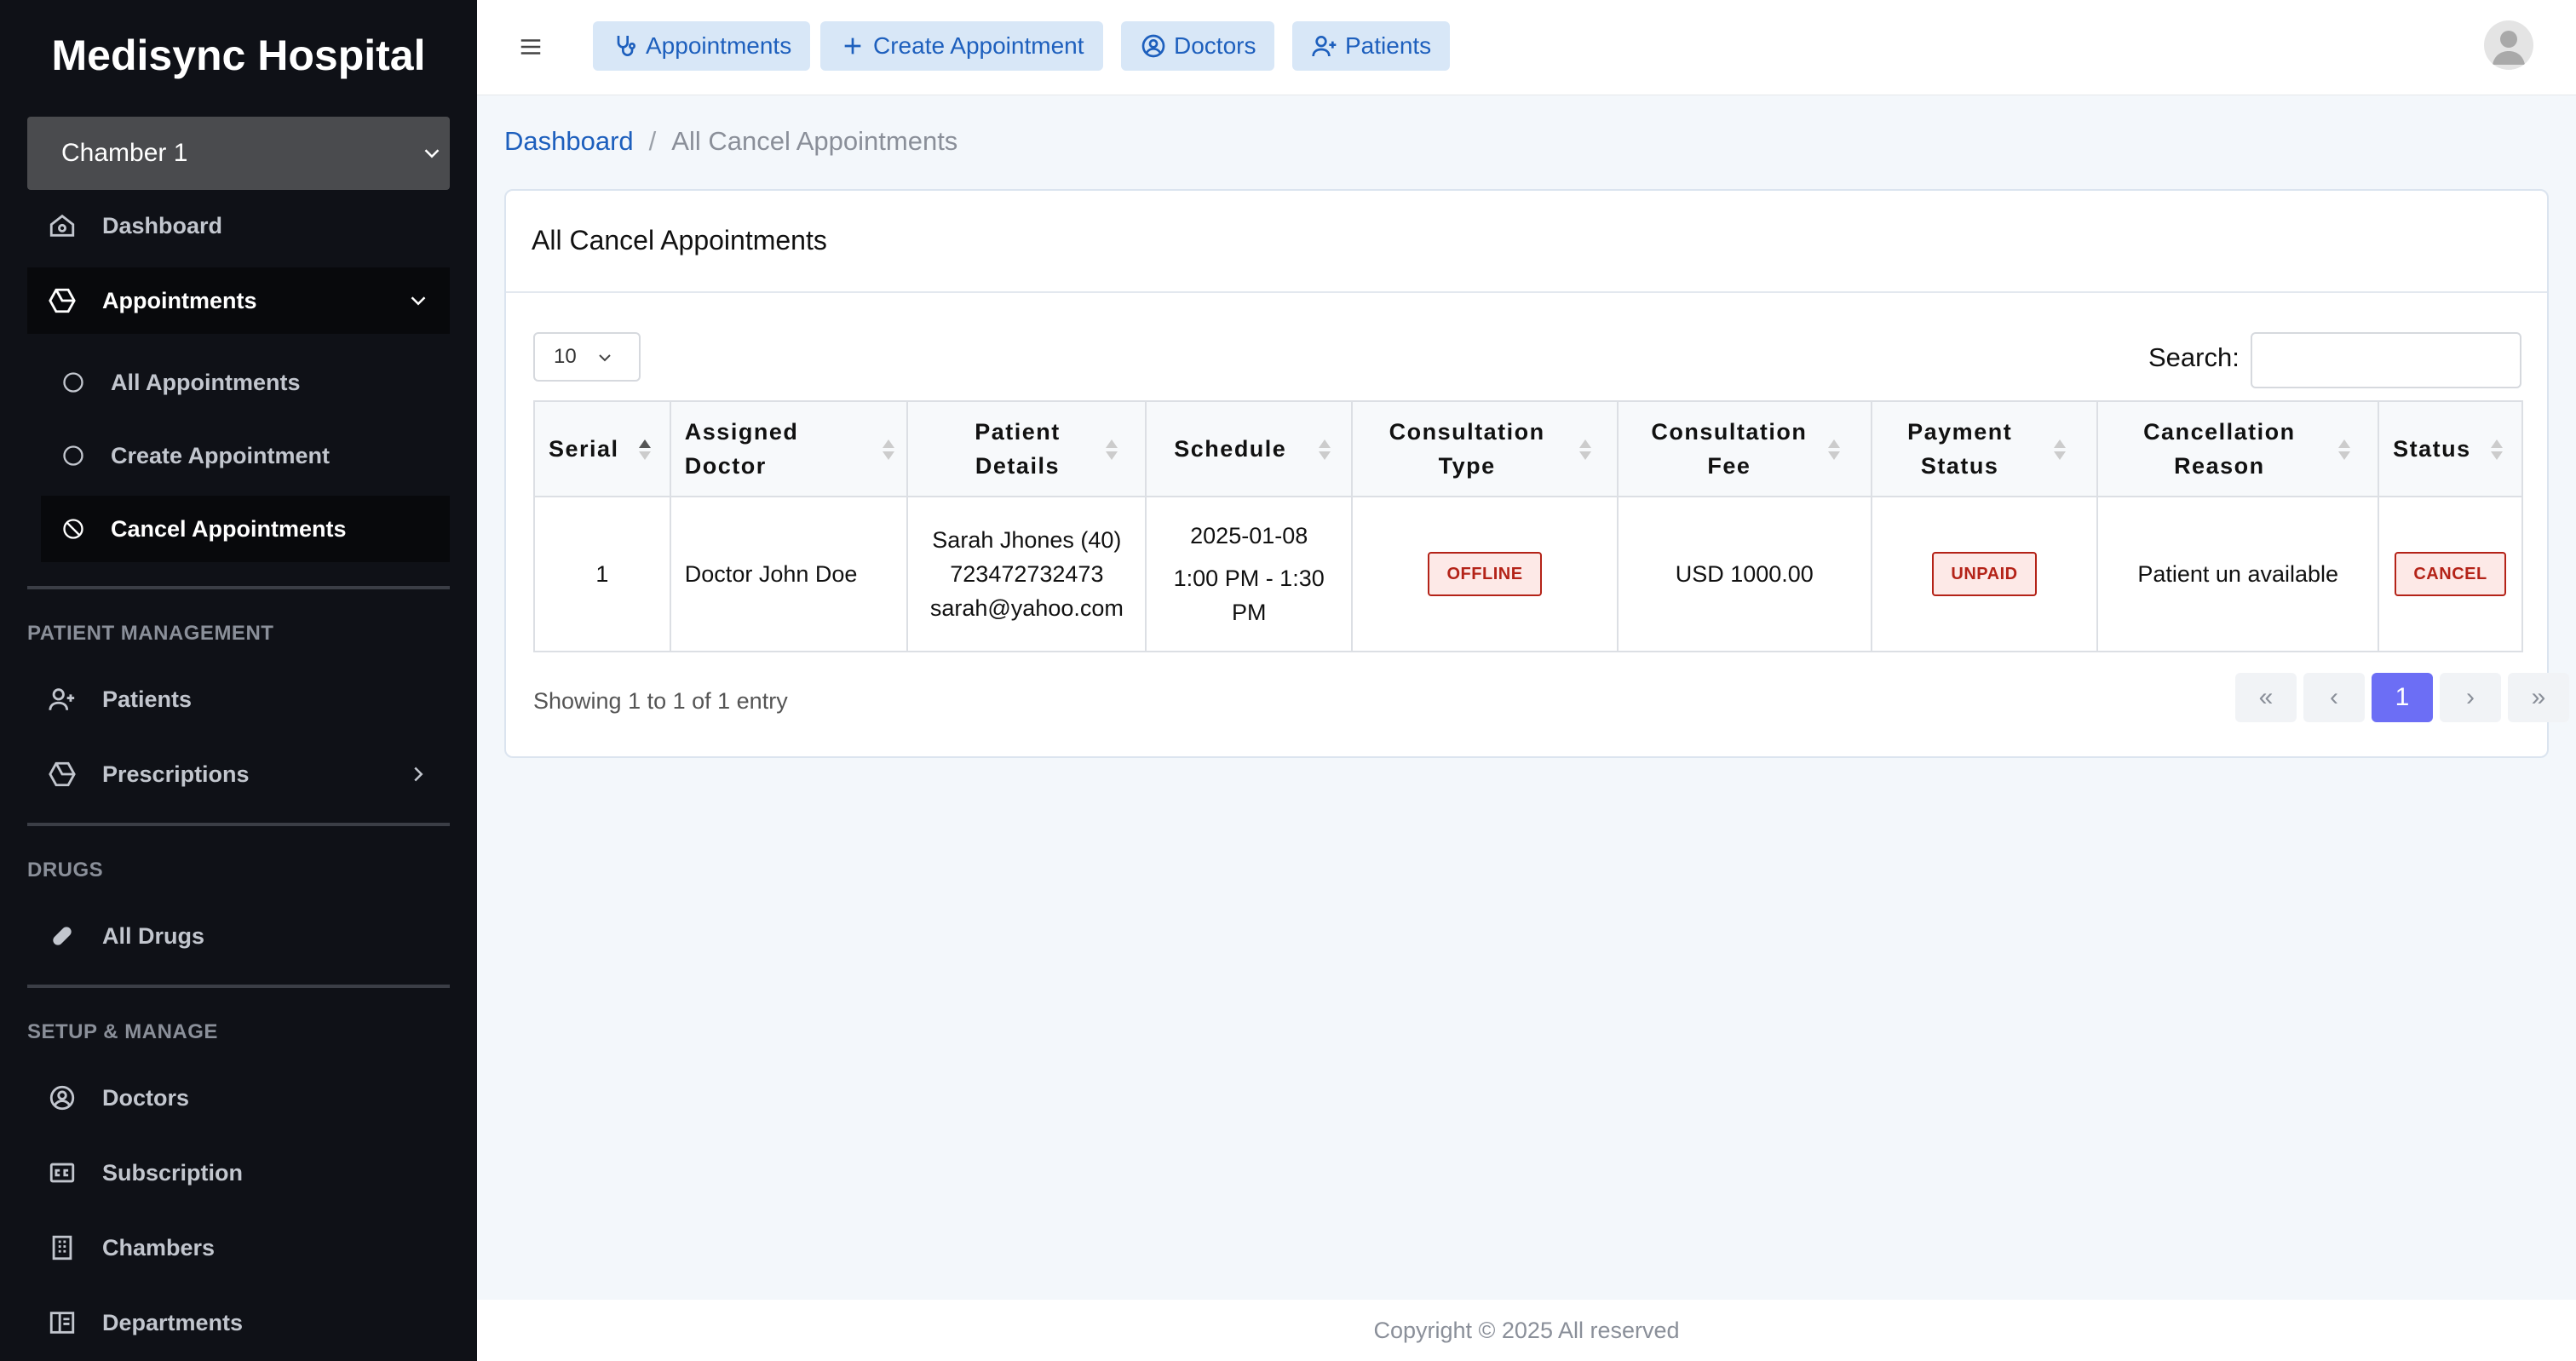 The height and width of the screenshot is (1361, 2576). What do you see at coordinates (176, 774) in the screenshot?
I see `sidebar-item-label: Prescriptions` at bounding box center [176, 774].